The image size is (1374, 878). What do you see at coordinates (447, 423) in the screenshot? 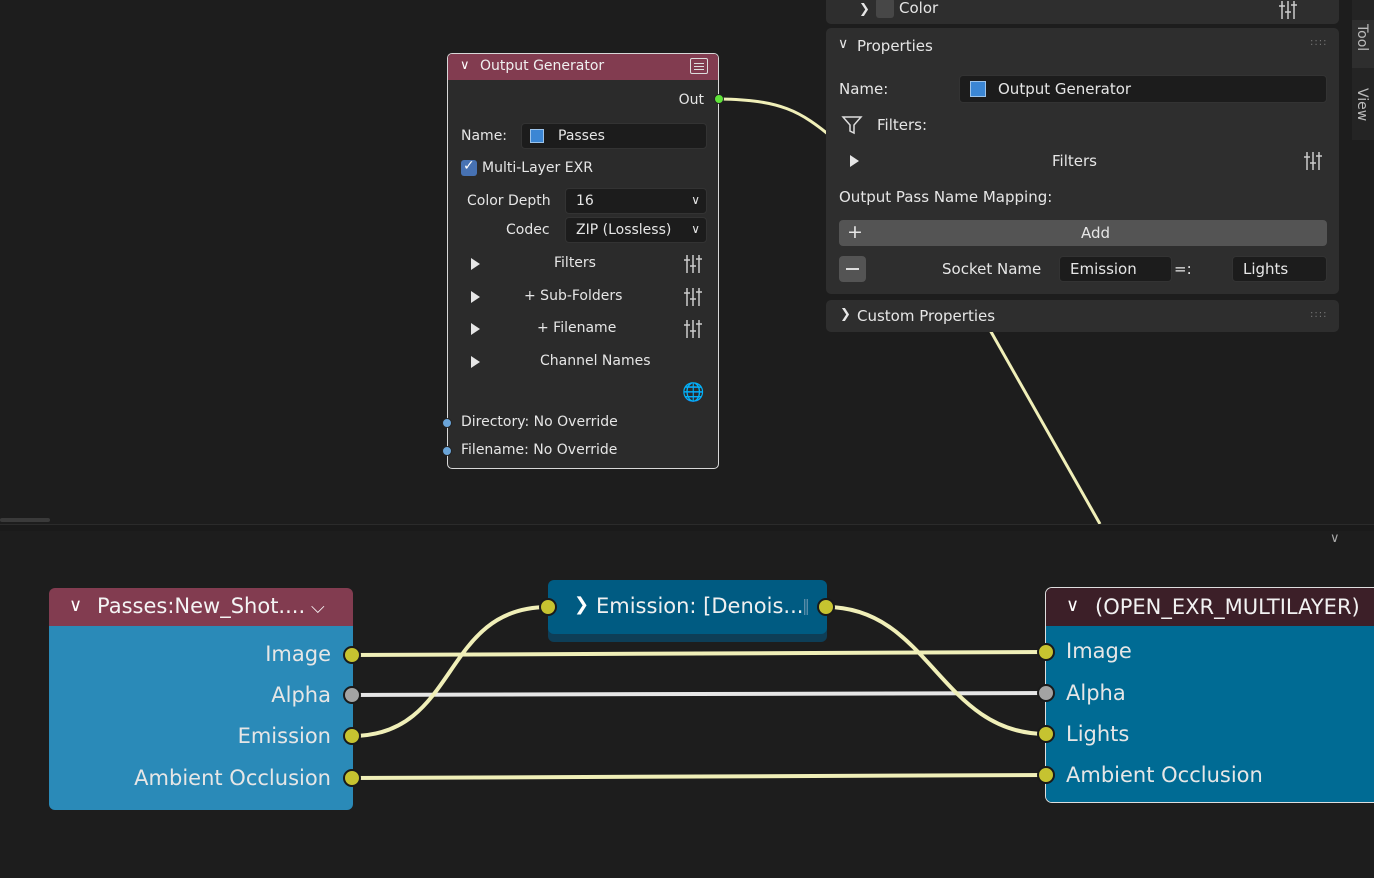
I see `directory-socket` at bounding box center [447, 423].